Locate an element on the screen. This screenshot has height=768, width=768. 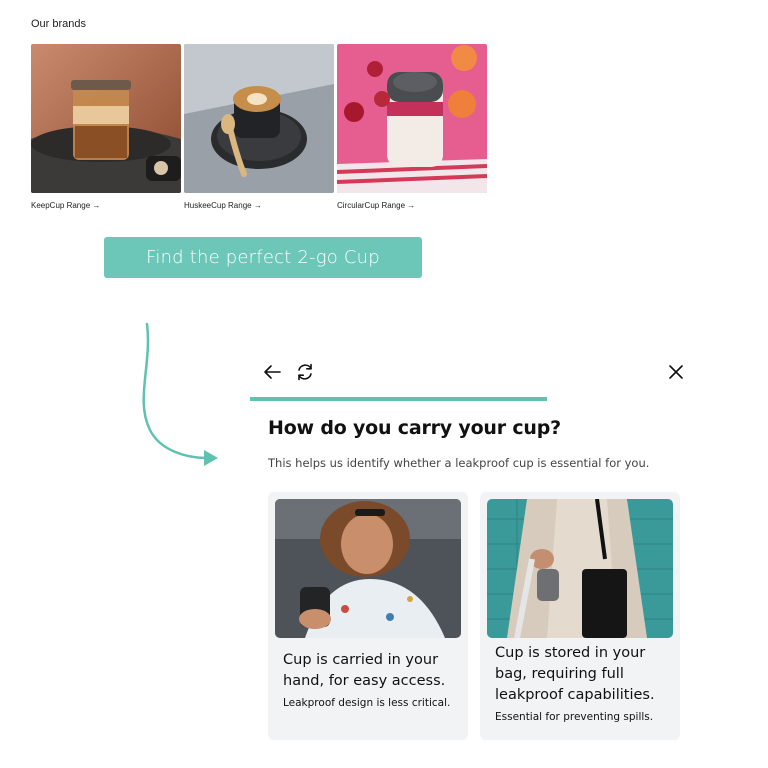
option-hand-line1: Cup is carried in your is located at coordinates (361, 660).